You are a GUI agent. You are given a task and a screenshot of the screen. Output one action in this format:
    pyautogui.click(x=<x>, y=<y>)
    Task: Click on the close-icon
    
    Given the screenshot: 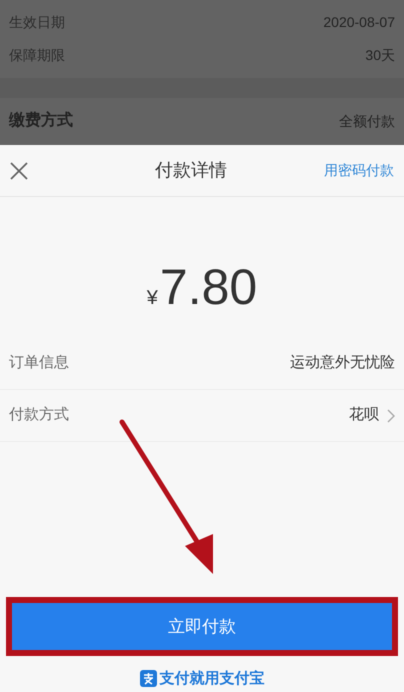 What is the action you would take?
    pyautogui.click(x=19, y=171)
    